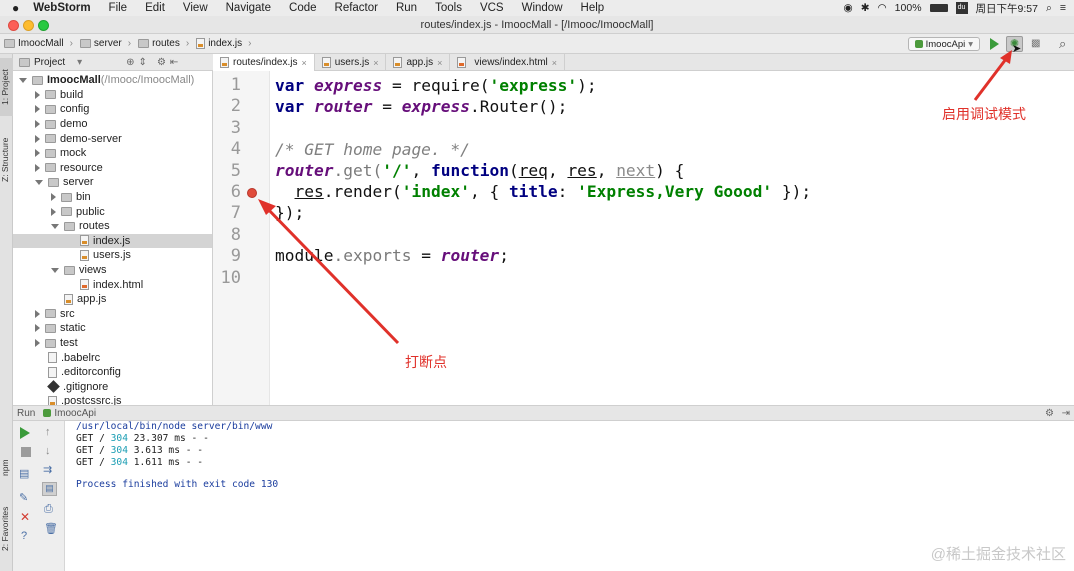  I want to click on breakpoint-annotation: 打断点, so click(426, 362).